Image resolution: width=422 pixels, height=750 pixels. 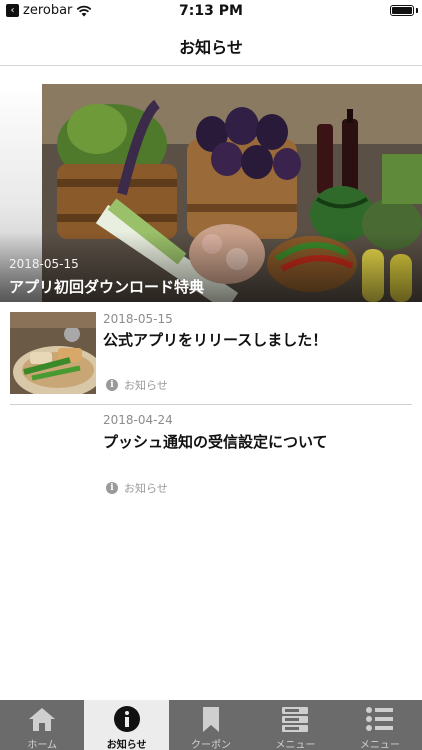 What do you see at coordinates (44, 264) in the screenshot?
I see `hero-date: 2018-05-15` at bounding box center [44, 264].